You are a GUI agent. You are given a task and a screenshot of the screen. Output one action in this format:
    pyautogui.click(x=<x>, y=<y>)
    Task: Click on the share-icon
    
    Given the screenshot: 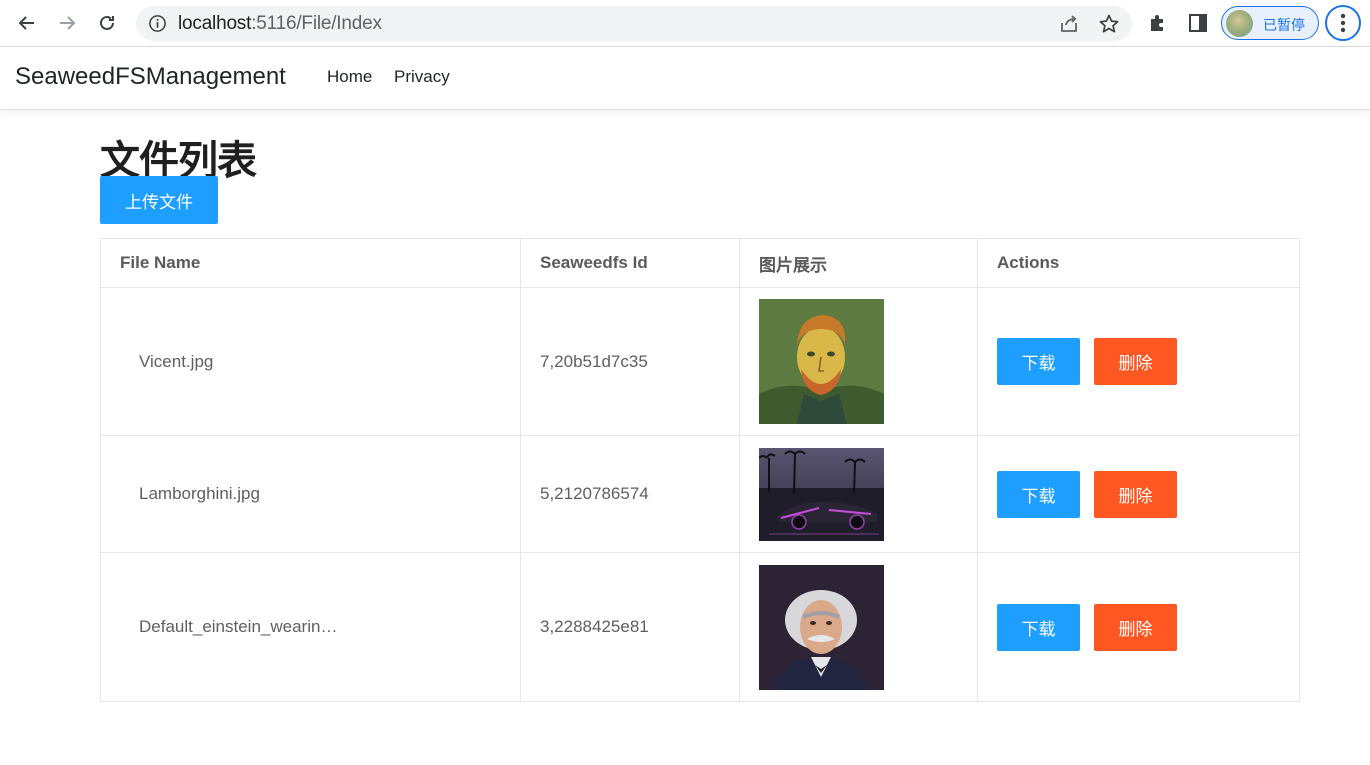 What is the action you would take?
    pyautogui.click(x=1069, y=24)
    